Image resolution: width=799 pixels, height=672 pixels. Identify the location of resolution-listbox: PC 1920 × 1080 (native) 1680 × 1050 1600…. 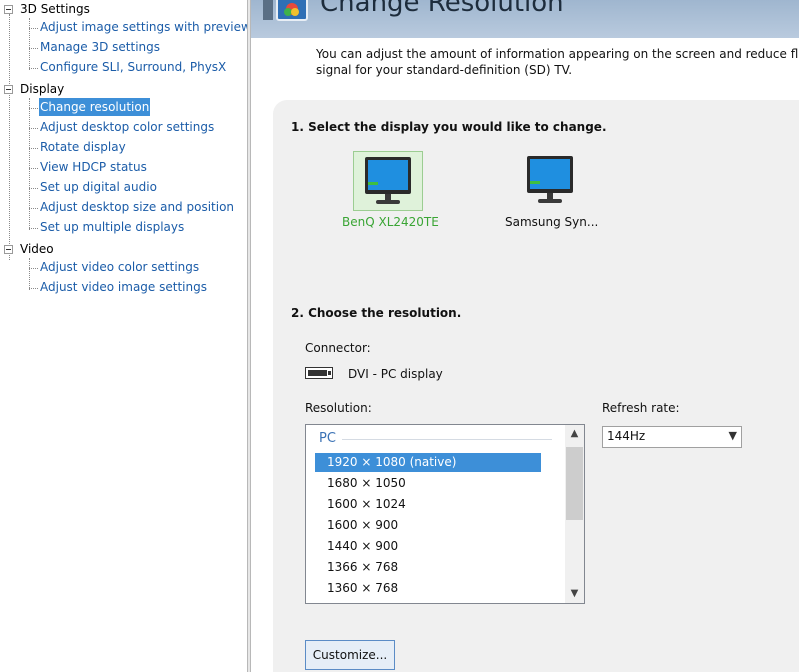
(445, 514).